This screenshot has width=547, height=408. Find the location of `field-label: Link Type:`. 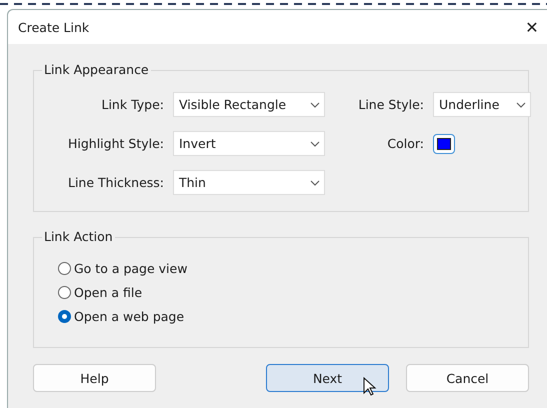

field-label: Link Type: is located at coordinates (132, 104).